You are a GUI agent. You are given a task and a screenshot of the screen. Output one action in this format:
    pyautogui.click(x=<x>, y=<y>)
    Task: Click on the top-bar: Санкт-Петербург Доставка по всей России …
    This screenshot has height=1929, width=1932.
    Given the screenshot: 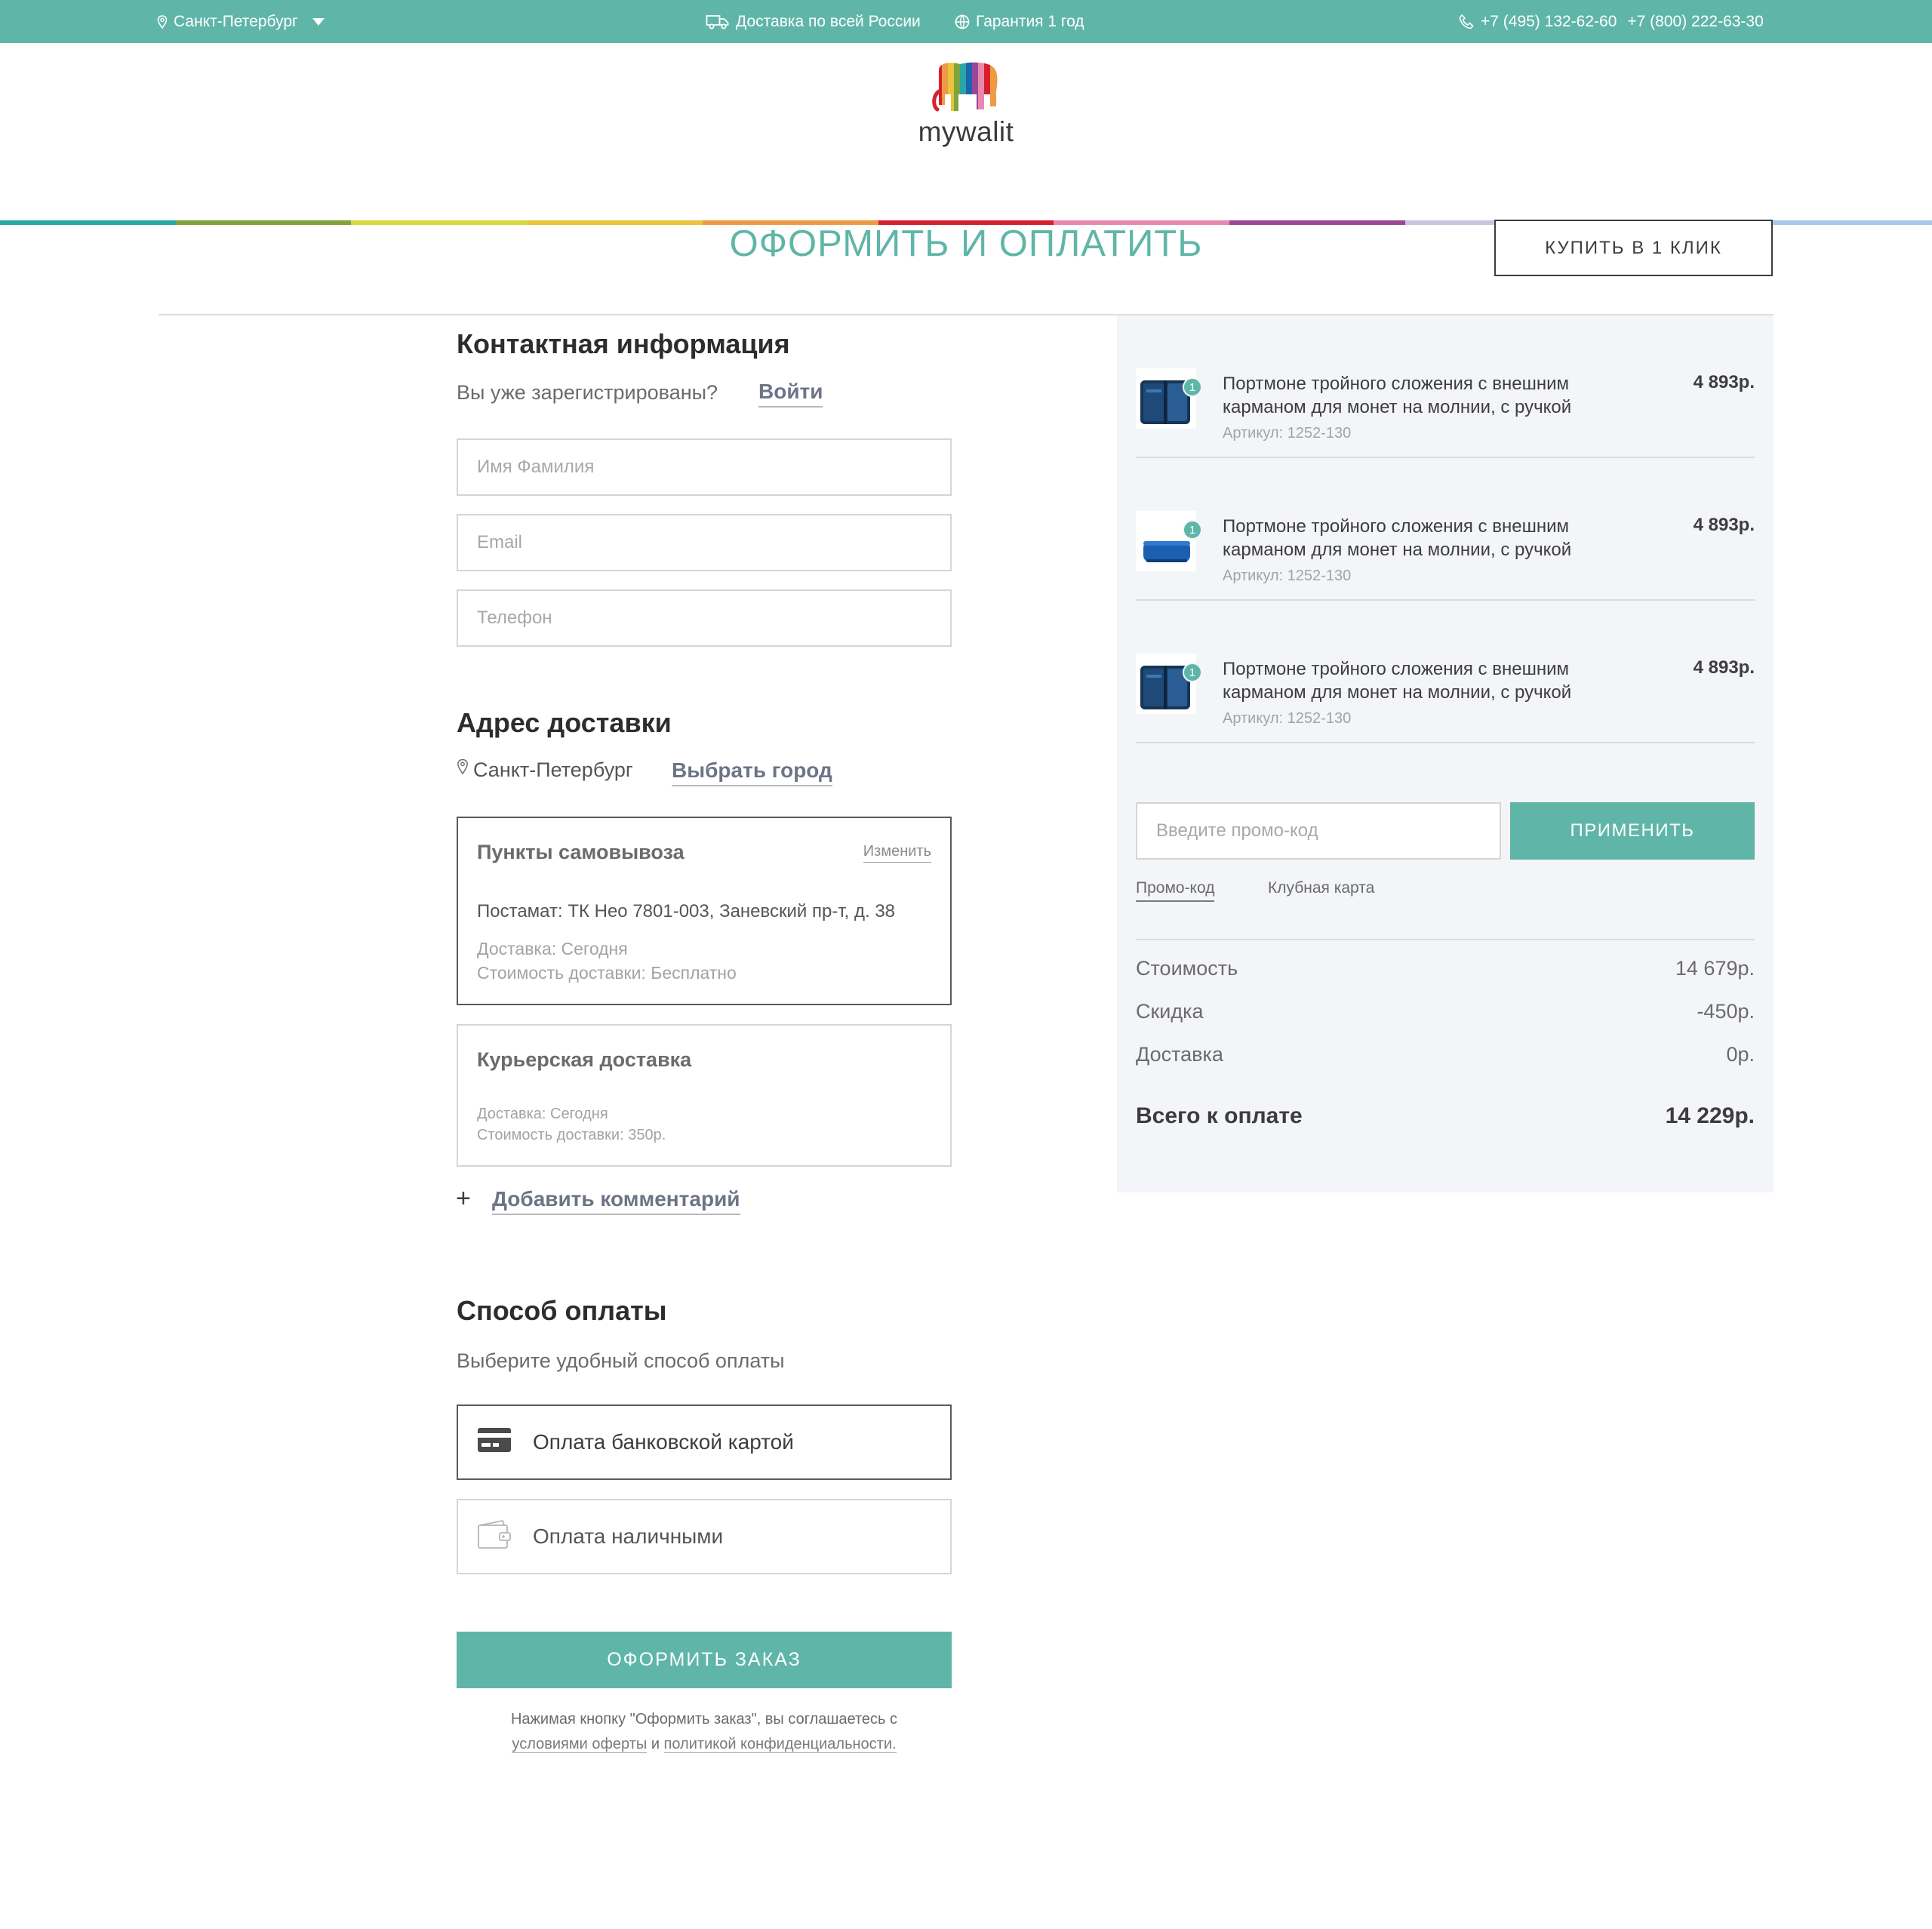 What is the action you would take?
    pyautogui.click(x=966, y=21)
    